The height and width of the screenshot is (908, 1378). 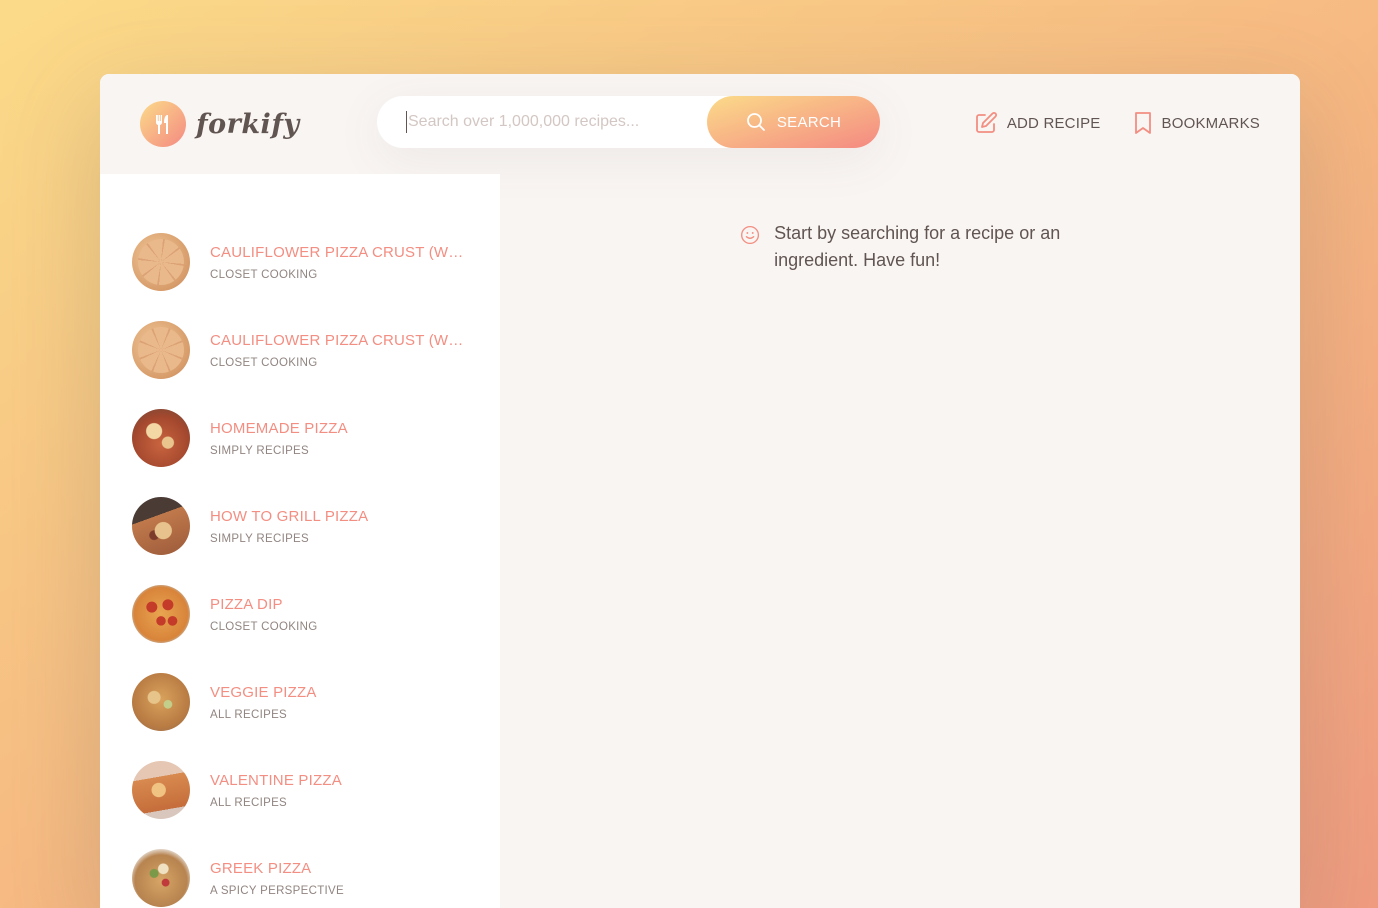 What do you see at coordinates (809, 122) in the screenshot?
I see `search-button-label: SEARCH` at bounding box center [809, 122].